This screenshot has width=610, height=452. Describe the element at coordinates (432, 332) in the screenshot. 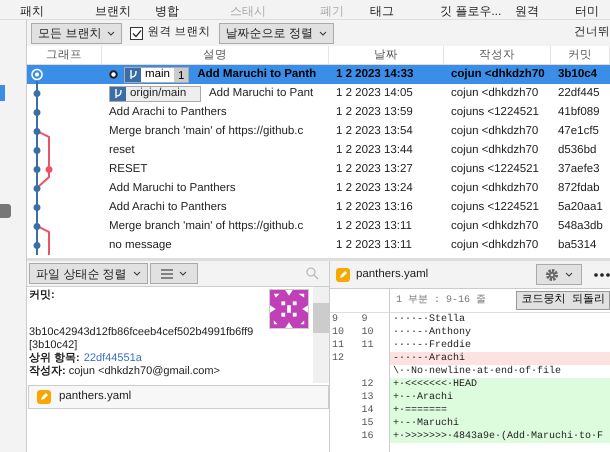

I see `diff-line: ····-·Anthony` at that location.